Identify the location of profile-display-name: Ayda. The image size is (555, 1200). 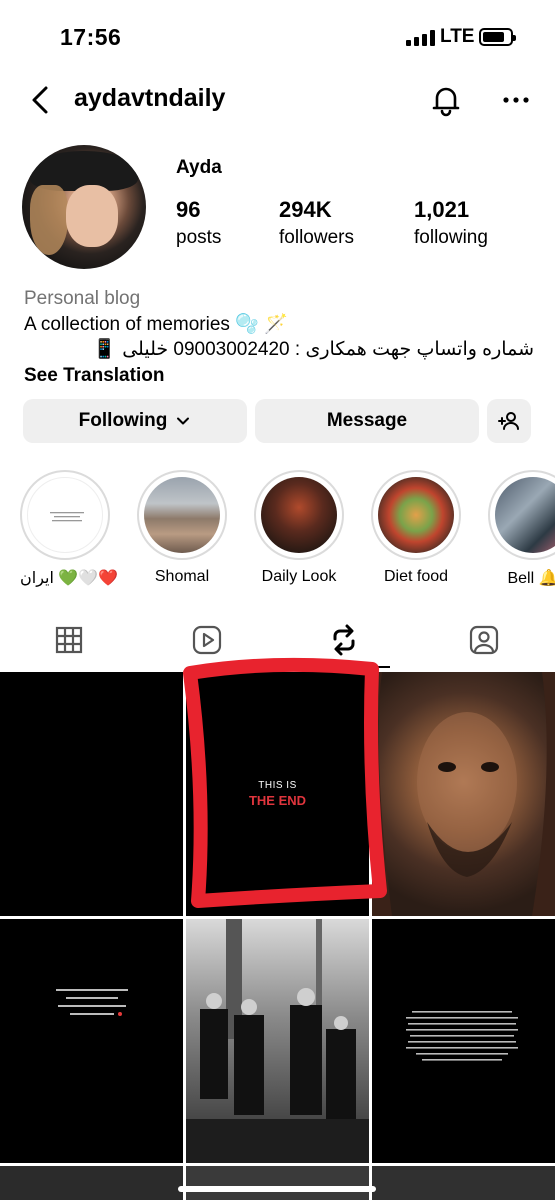
(199, 167).